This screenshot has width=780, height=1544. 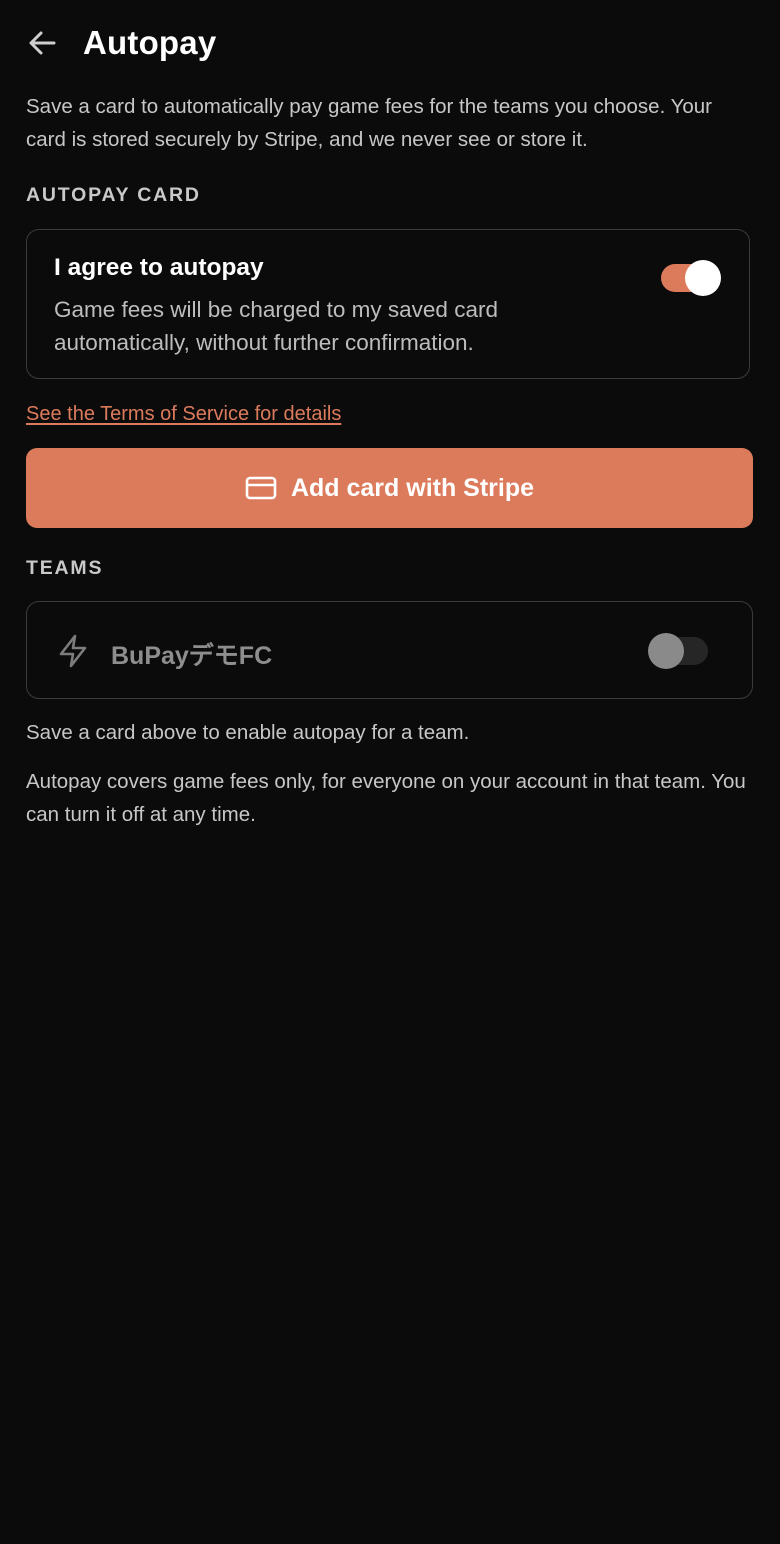 What do you see at coordinates (65, 568) in the screenshot?
I see `section-label-teams: TEAMS` at bounding box center [65, 568].